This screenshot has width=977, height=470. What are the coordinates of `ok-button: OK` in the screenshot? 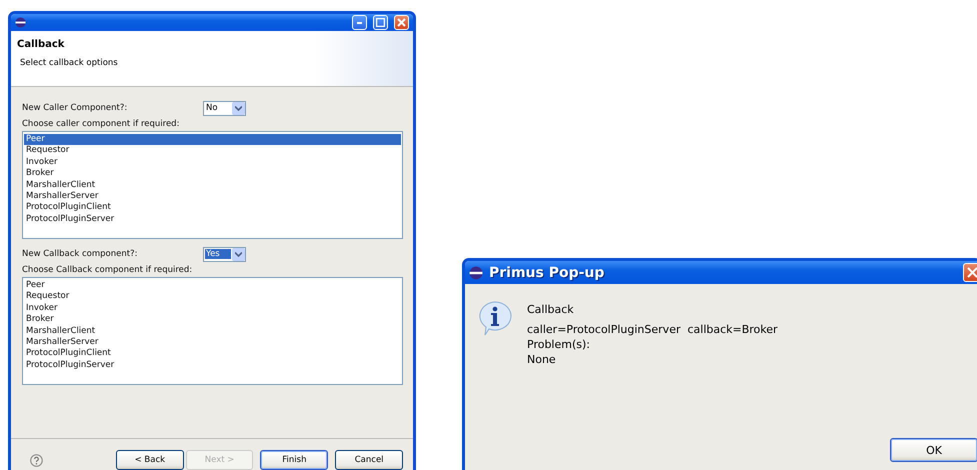 It's located at (933, 450).